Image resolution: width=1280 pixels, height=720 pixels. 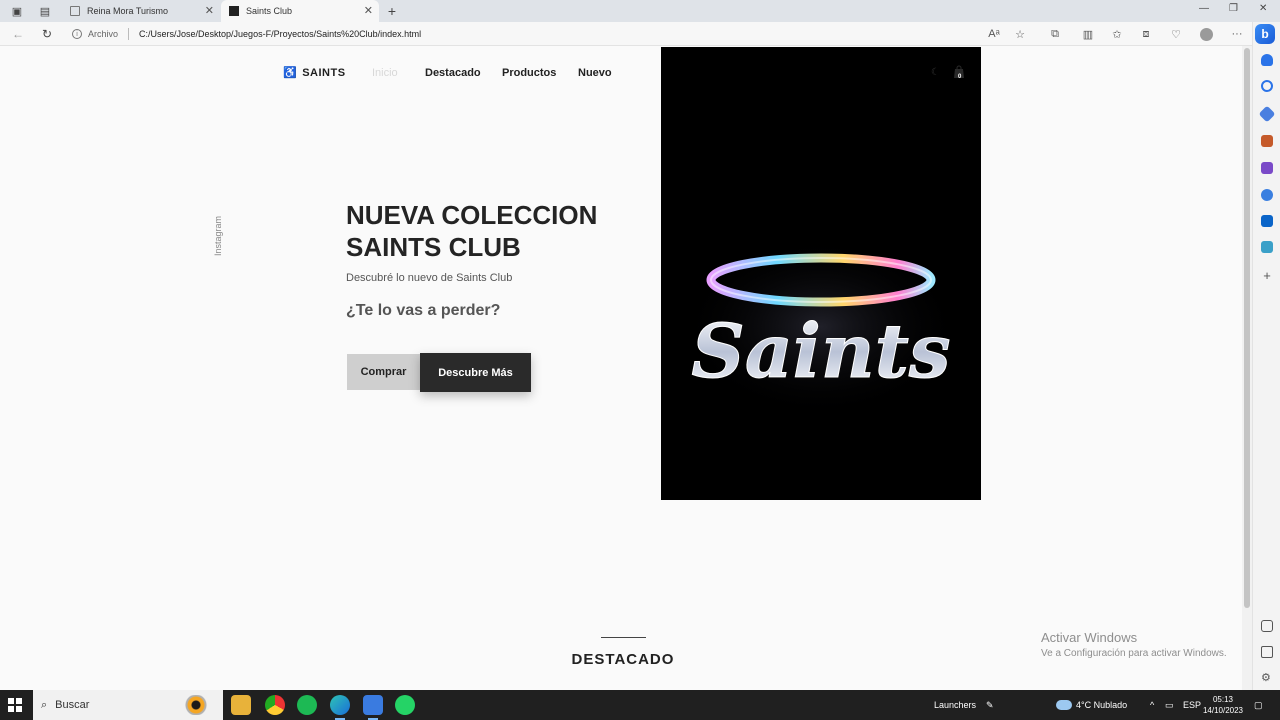 I want to click on nav-link-destacado: Destacado, so click(x=453, y=73).